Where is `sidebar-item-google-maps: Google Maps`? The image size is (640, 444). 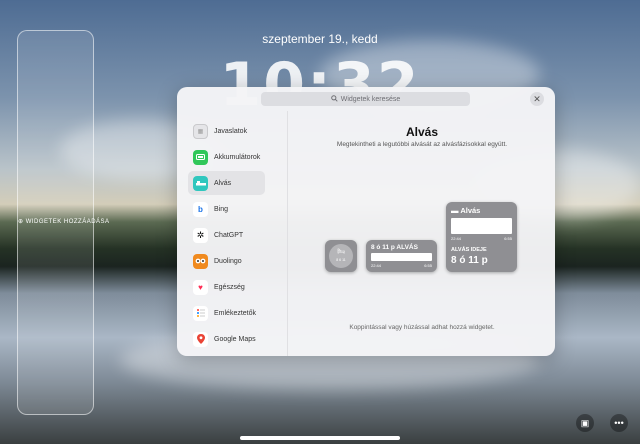 sidebar-item-google-maps: Google Maps is located at coordinates (226, 339).